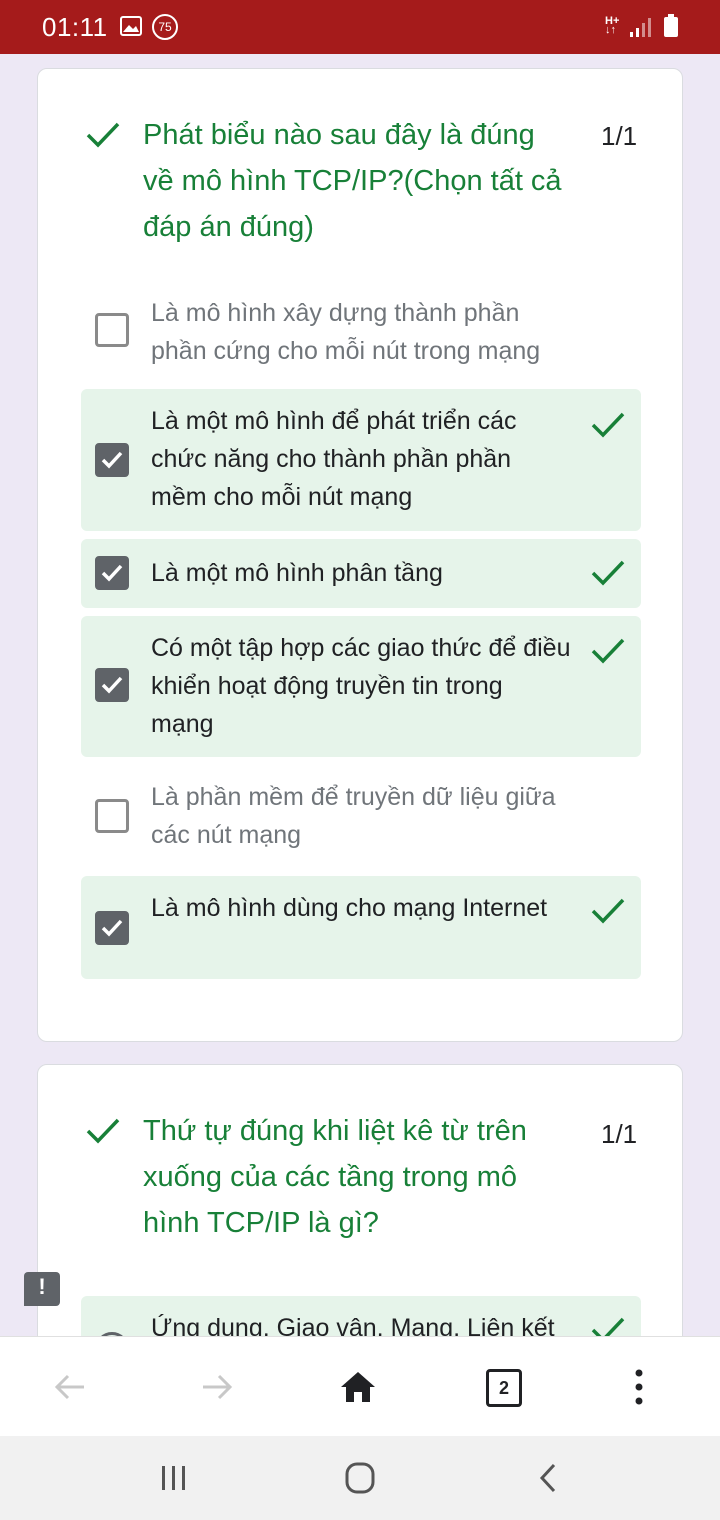  Describe the element at coordinates (361, 927) in the screenshot. I see `option-item: Là mô hình dùng cho mạng Internet` at that location.